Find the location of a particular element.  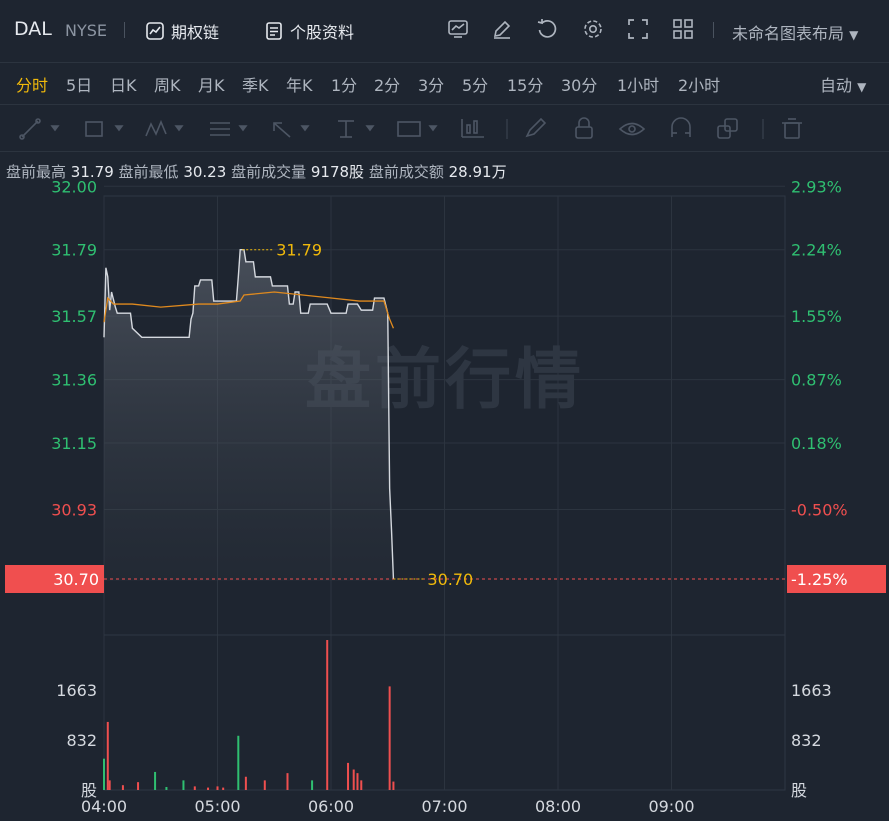

pct-tick-label: 0.87% is located at coordinates (816, 380).